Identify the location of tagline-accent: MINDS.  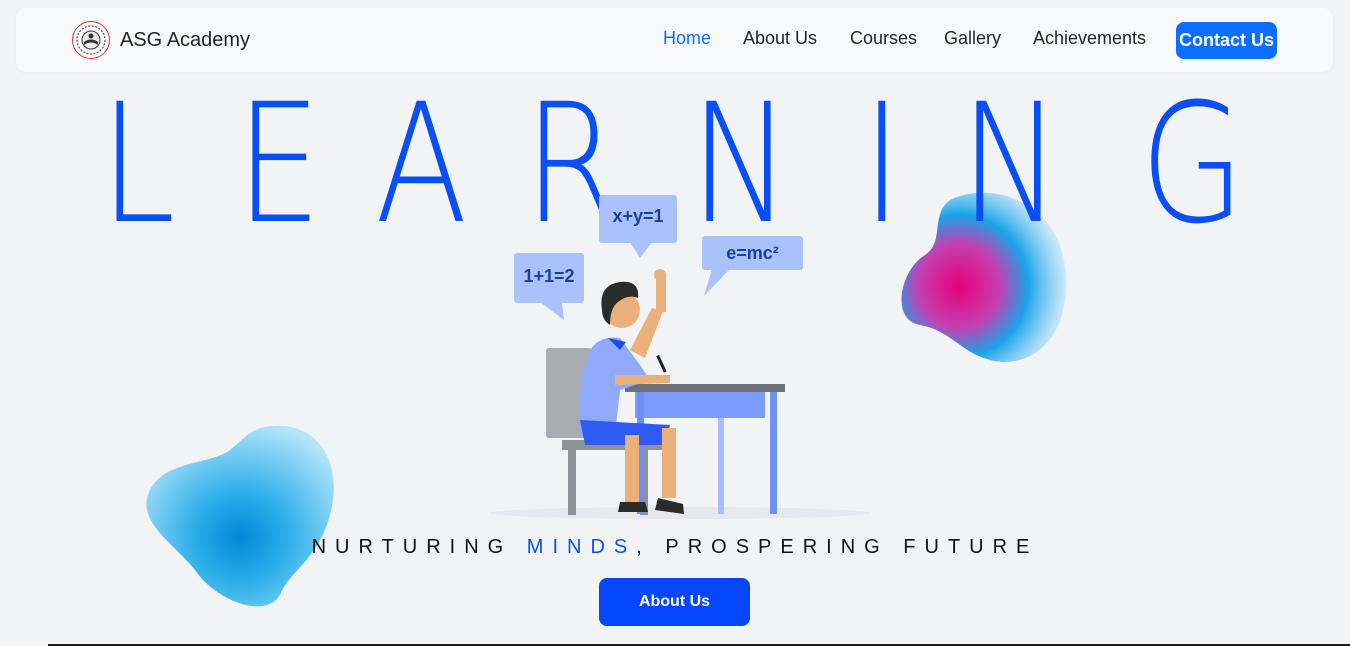
(581, 547).